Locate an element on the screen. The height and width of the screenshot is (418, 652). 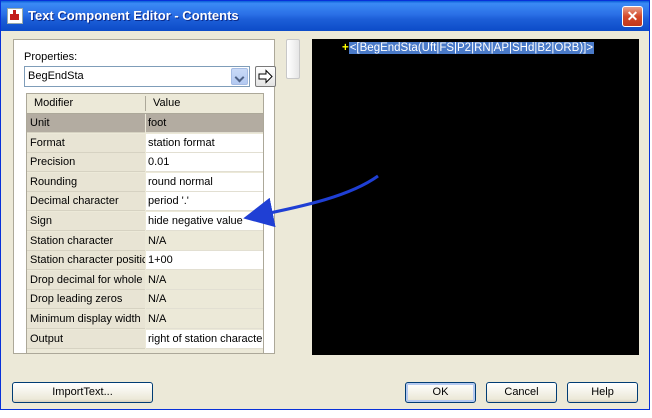
ok-button: OK is located at coordinates (440, 392).